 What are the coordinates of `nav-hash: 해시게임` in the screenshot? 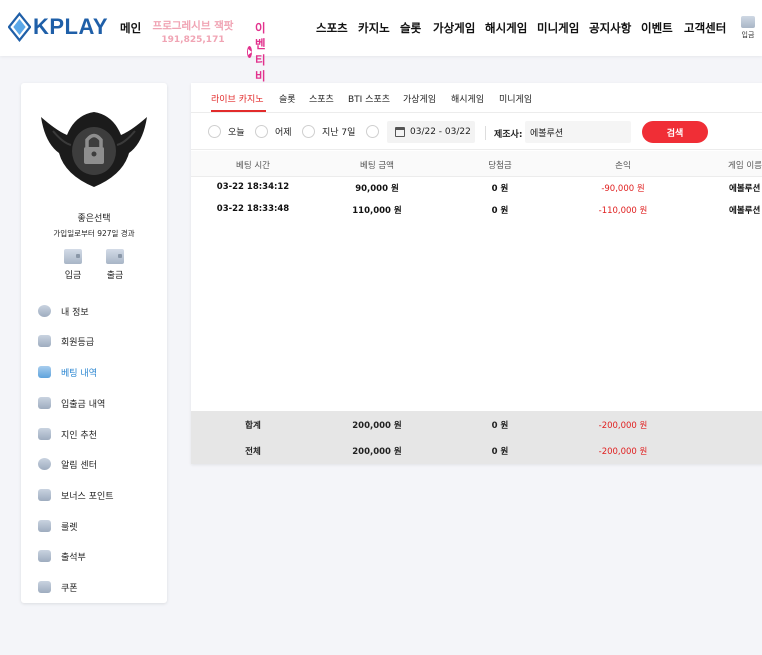 It's located at (506, 28).